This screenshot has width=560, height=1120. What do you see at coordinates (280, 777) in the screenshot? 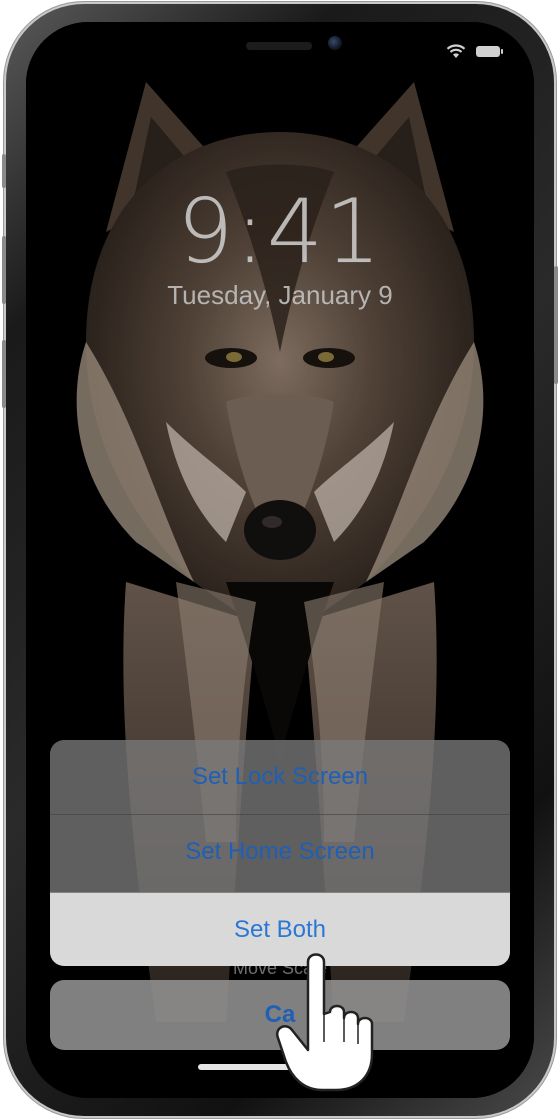
I see `set-lock-screen-button: Set Lock Screen` at bounding box center [280, 777].